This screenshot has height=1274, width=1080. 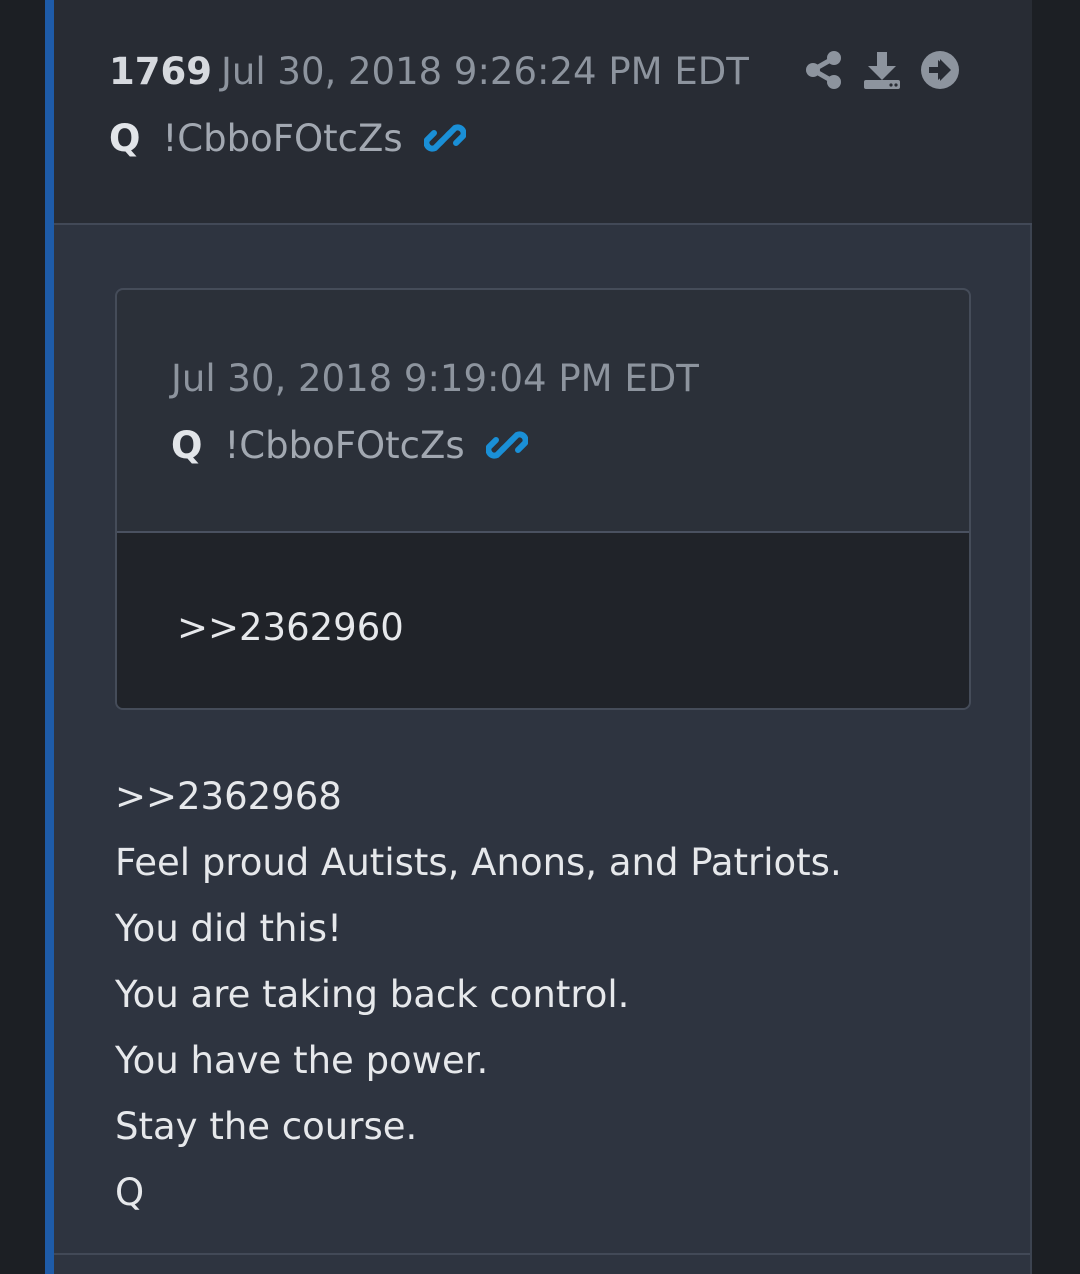 What do you see at coordinates (290, 628) in the screenshot?
I see `quoted-post-reference: >>2362960` at bounding box center [290, 628].